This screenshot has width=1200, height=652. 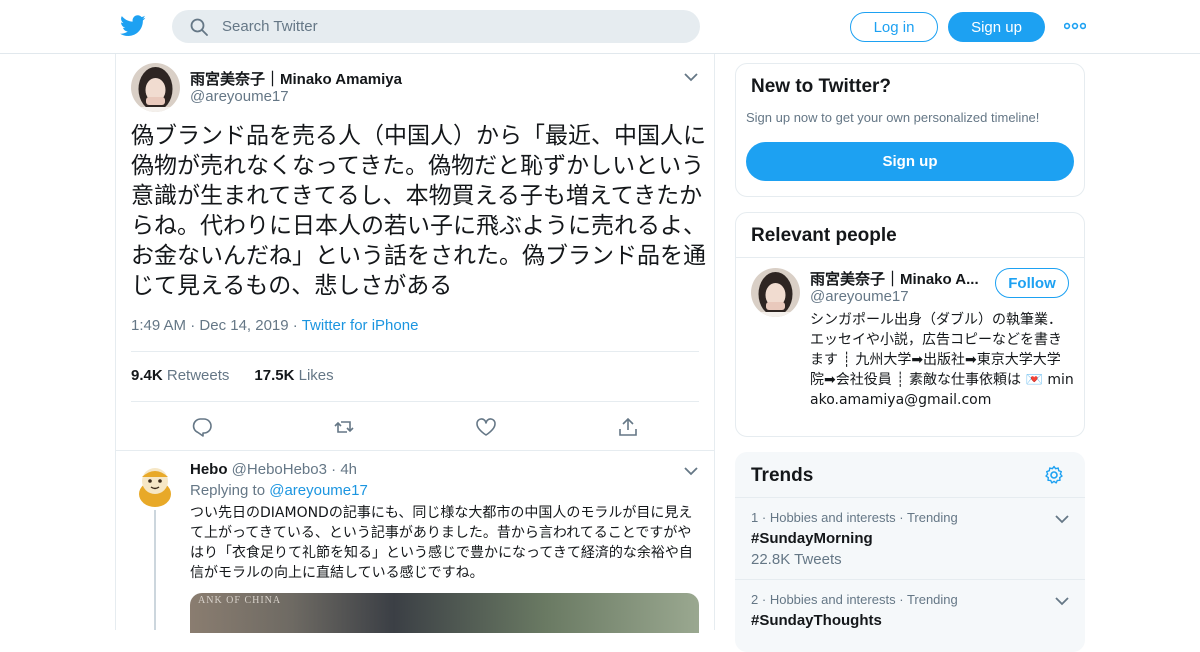 What do you see at coordinates (1075, 26) in the screenshot?
I see `more-dots-icon` at bounding box center [1075, 26].